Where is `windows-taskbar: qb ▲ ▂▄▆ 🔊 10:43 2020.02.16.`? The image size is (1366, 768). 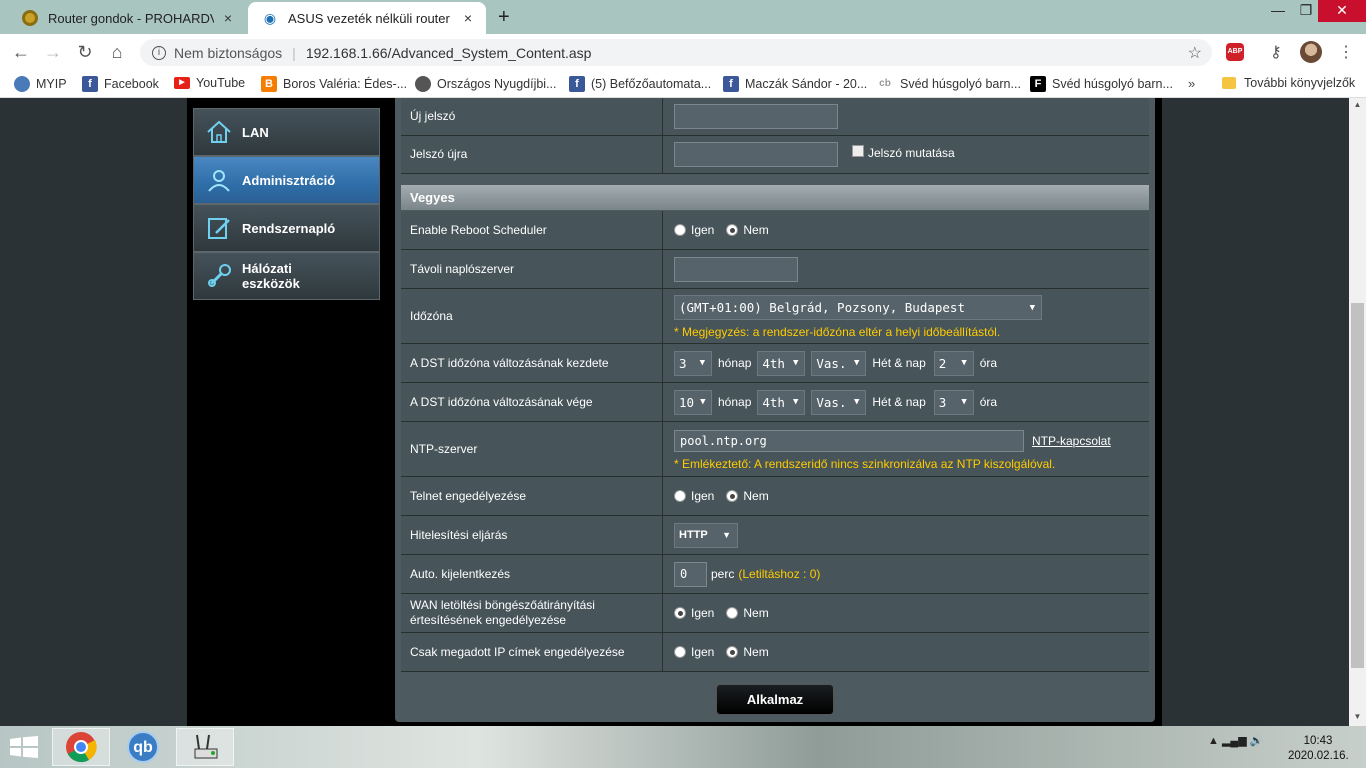
windows-taskbar: qb ▲ ▂▄▆ 🔊 10:43 2020.02.16. is located at coordinates (683, 747).